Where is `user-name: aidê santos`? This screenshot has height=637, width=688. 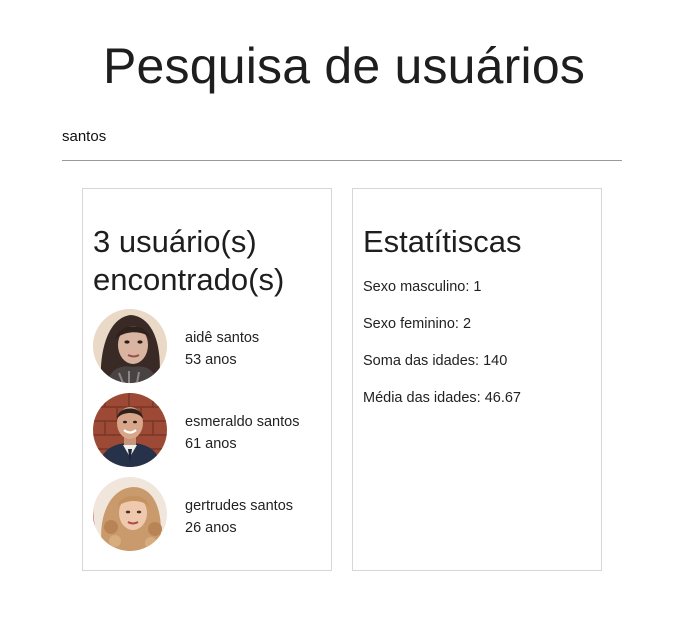
user-name: aidê santos is located at coordinates (222, 338).